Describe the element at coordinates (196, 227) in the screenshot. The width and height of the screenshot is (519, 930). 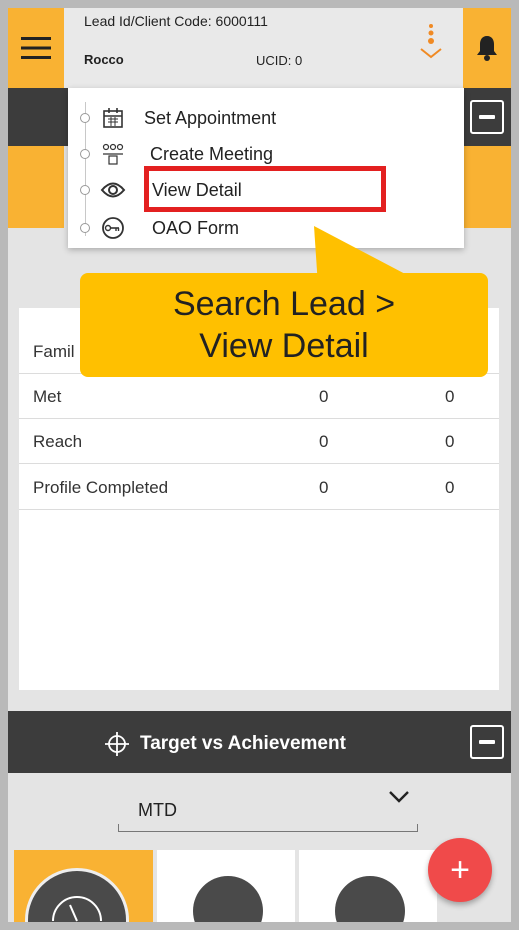
I see `menu-item-label: OAO Form` at that location.